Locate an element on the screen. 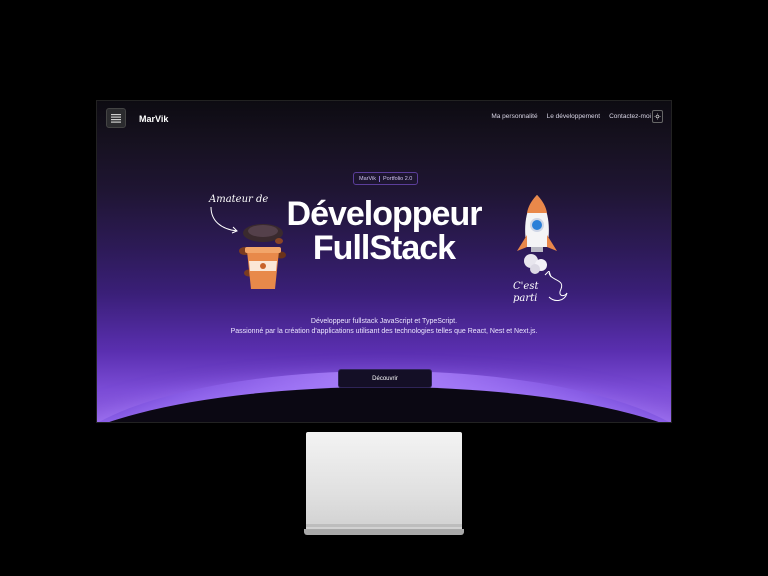 The width and height of the screenshot is (768, 576). hero-title: Développeur FullStack is located at coordinates (384, 231).